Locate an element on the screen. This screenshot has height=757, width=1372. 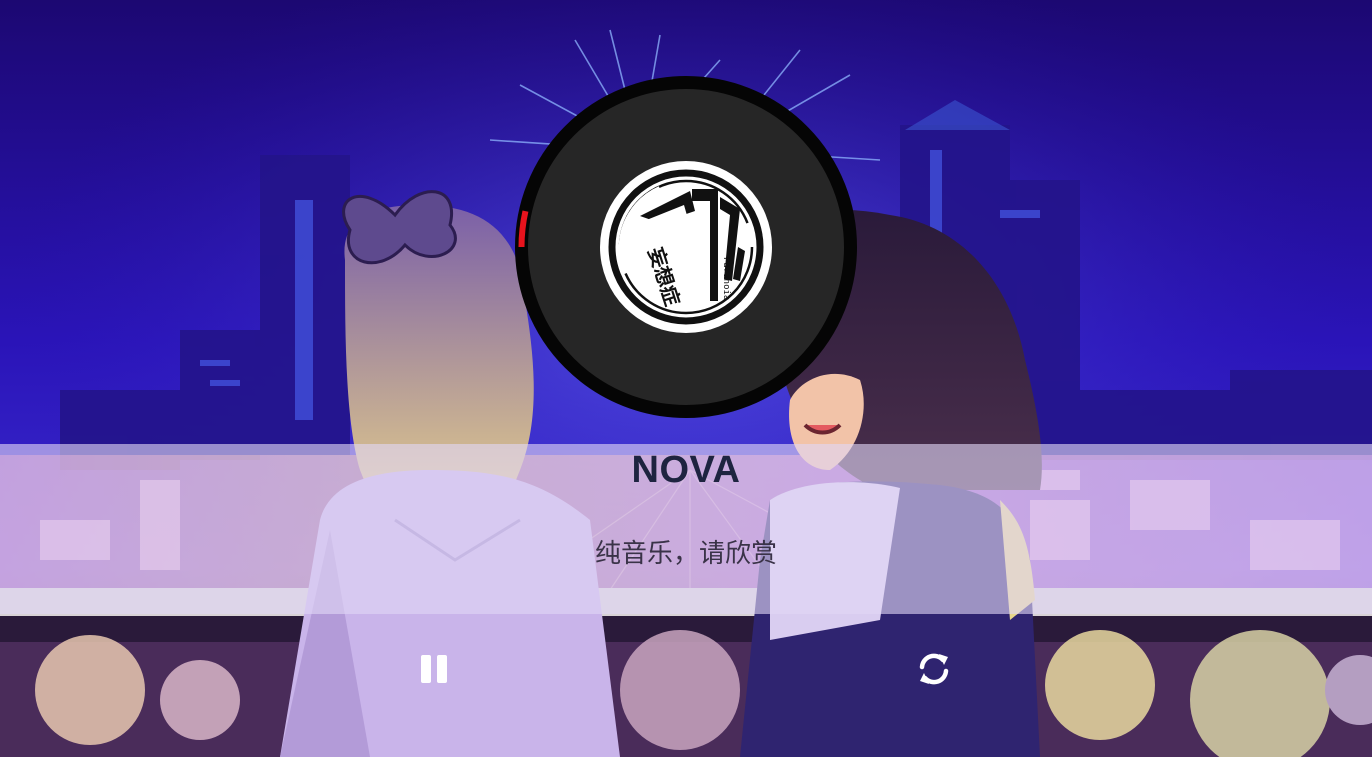
repeat-button is located at coordinates (934, 669).